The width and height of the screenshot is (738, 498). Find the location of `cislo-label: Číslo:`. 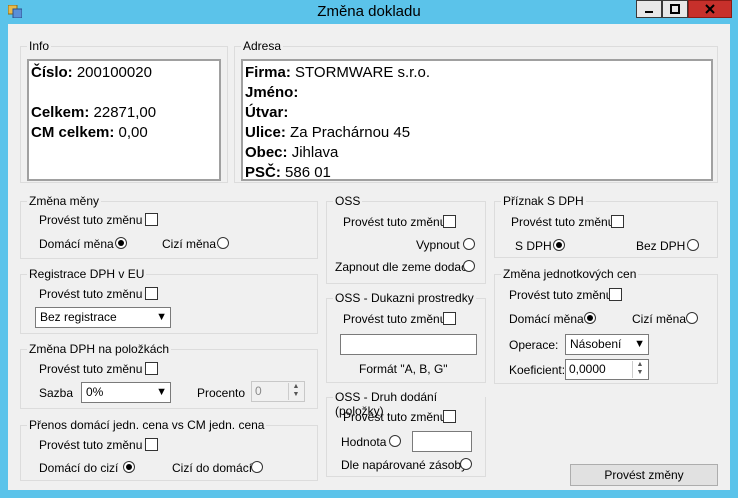

cislo-label: Číslo: is located at coordinates (52, 72).